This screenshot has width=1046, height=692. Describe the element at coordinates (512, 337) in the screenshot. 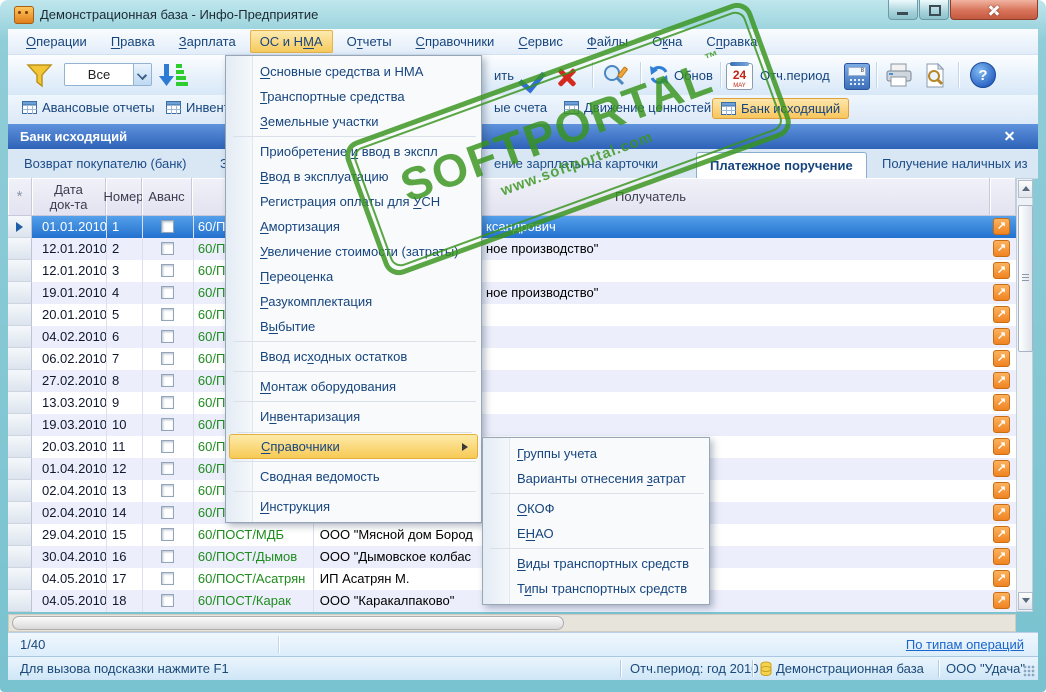

I see `table-row: 04.02.2010 6 60/ПО ↗` at that location.